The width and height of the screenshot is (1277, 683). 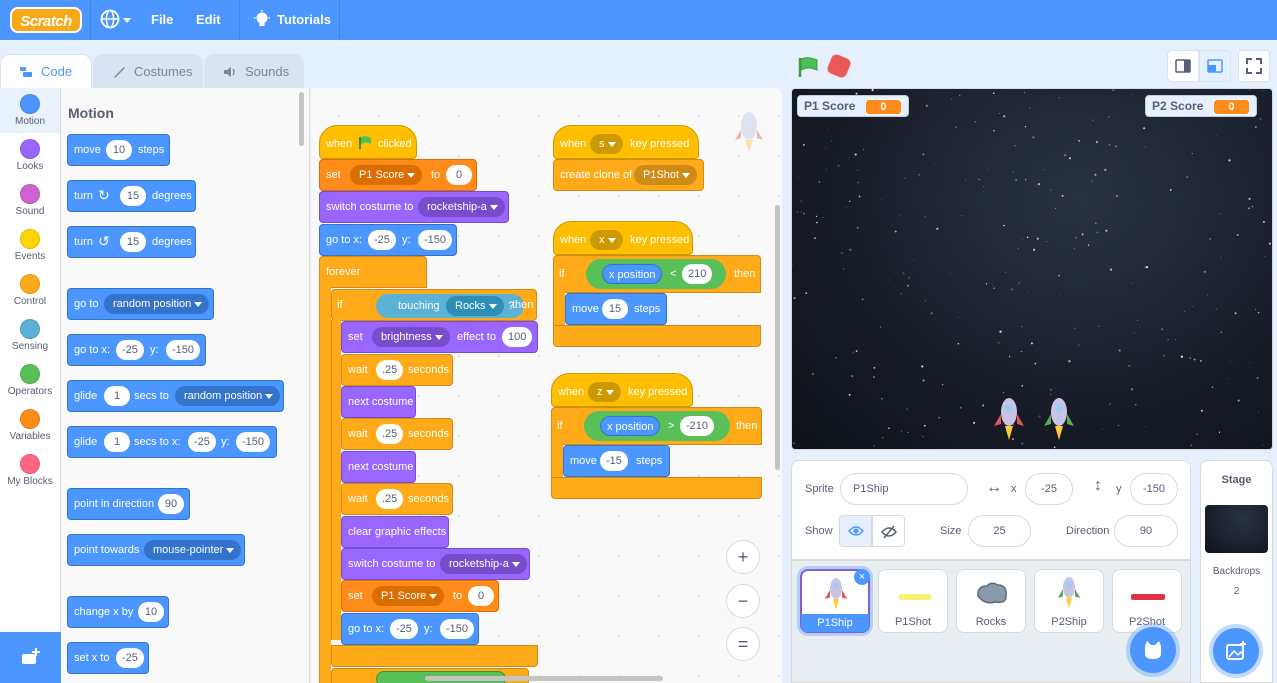 What do you see at coordinates (1059, 418) in the screenshot?
I see `p2-ship-sprite` at bounding box center [1059, 418].